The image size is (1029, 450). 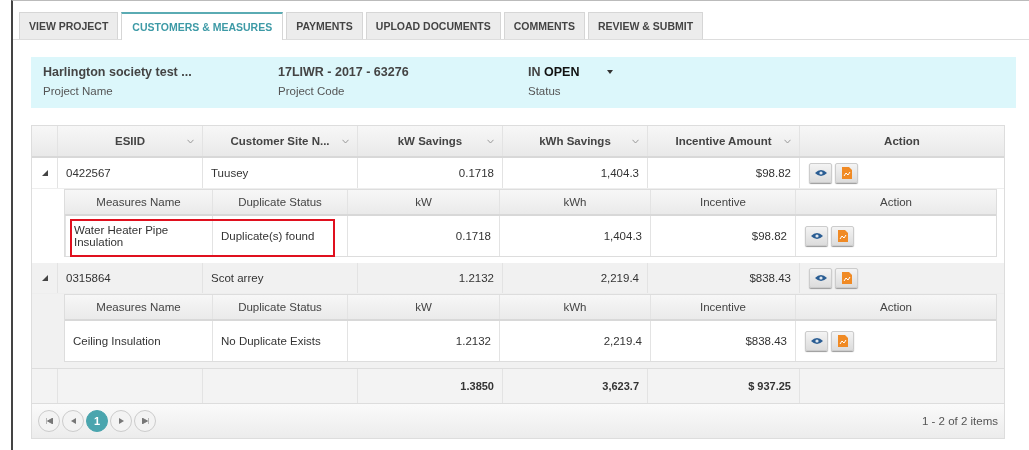 I want to click on tab: UPLOAD DOCUMENTS, so click(x=433, y=25).